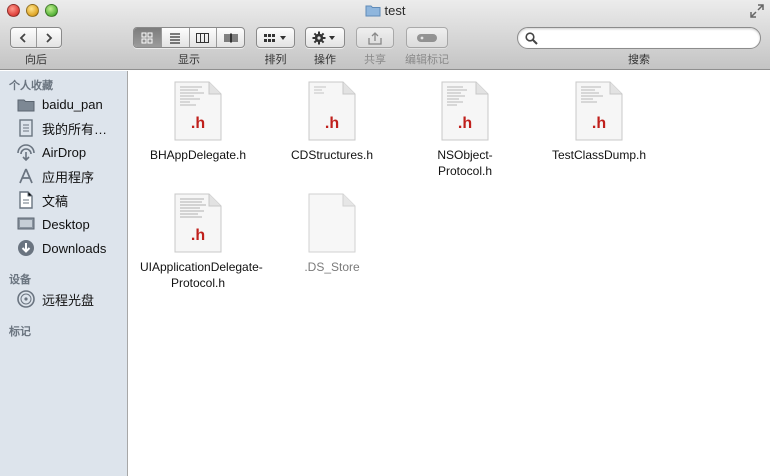  I want to click on list-view-button, so click(176, 37).